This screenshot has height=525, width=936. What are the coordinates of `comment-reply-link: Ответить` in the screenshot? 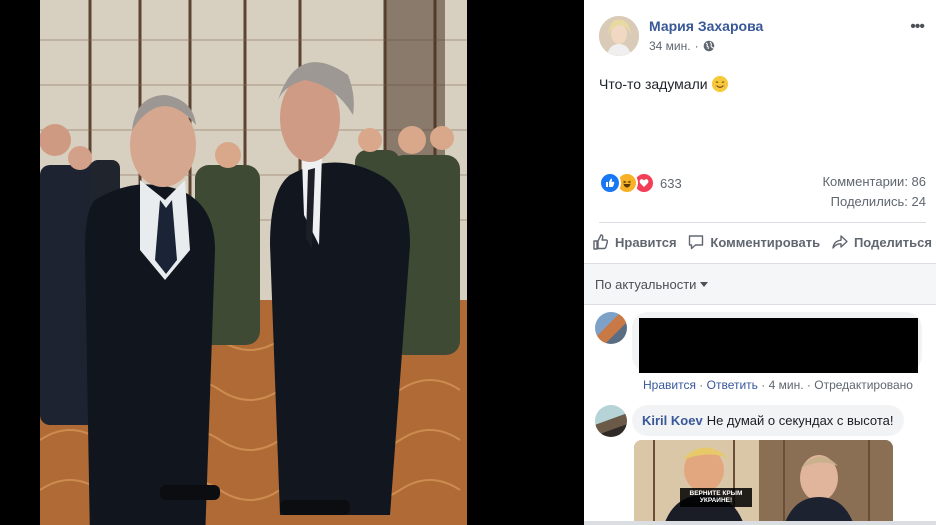 It's located at (732, 385).